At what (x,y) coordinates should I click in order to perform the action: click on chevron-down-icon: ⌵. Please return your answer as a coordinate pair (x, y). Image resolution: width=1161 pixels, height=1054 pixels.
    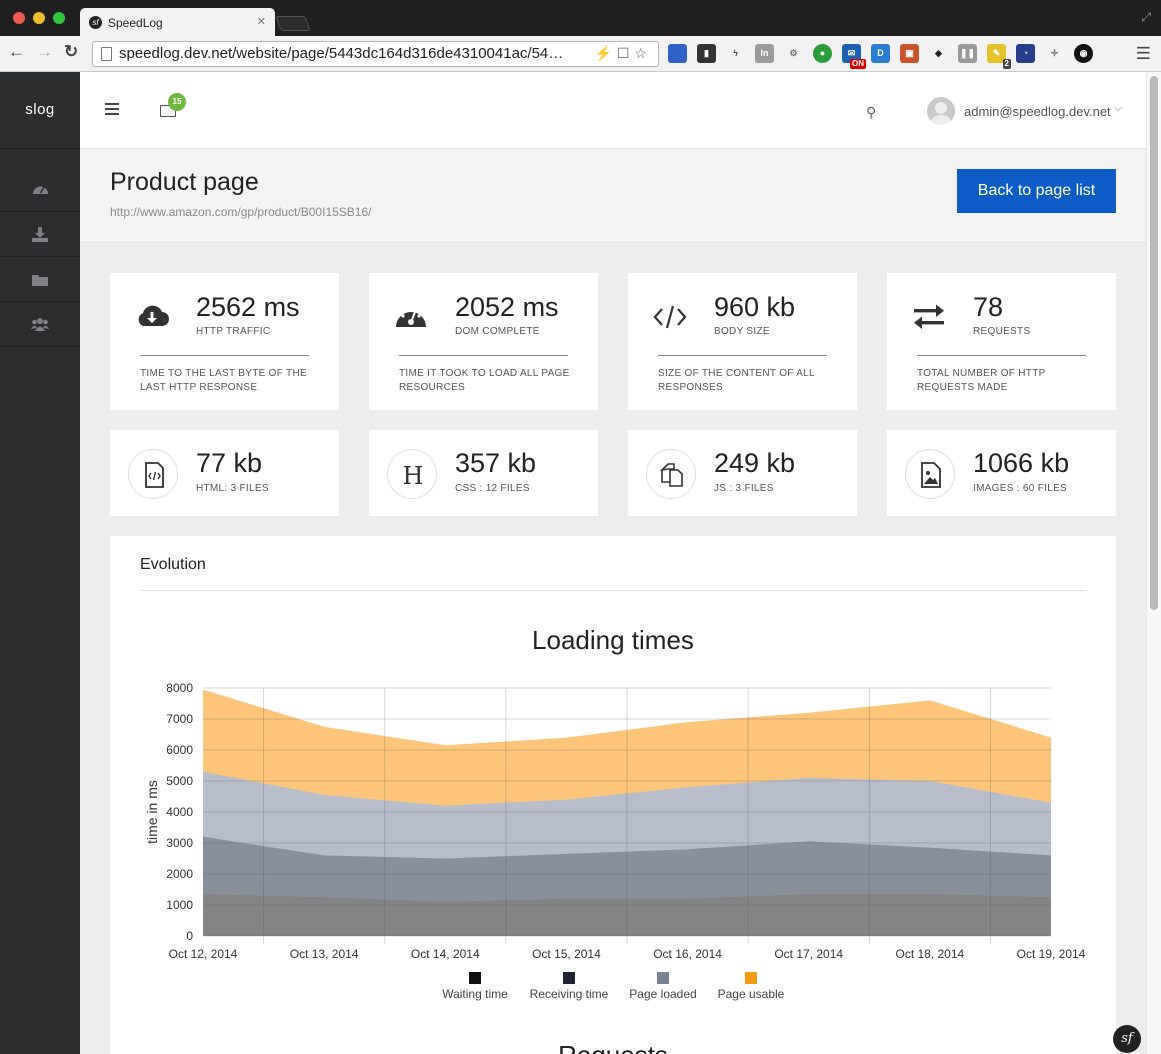
    Looking at the image, I should click on (1118, 108).